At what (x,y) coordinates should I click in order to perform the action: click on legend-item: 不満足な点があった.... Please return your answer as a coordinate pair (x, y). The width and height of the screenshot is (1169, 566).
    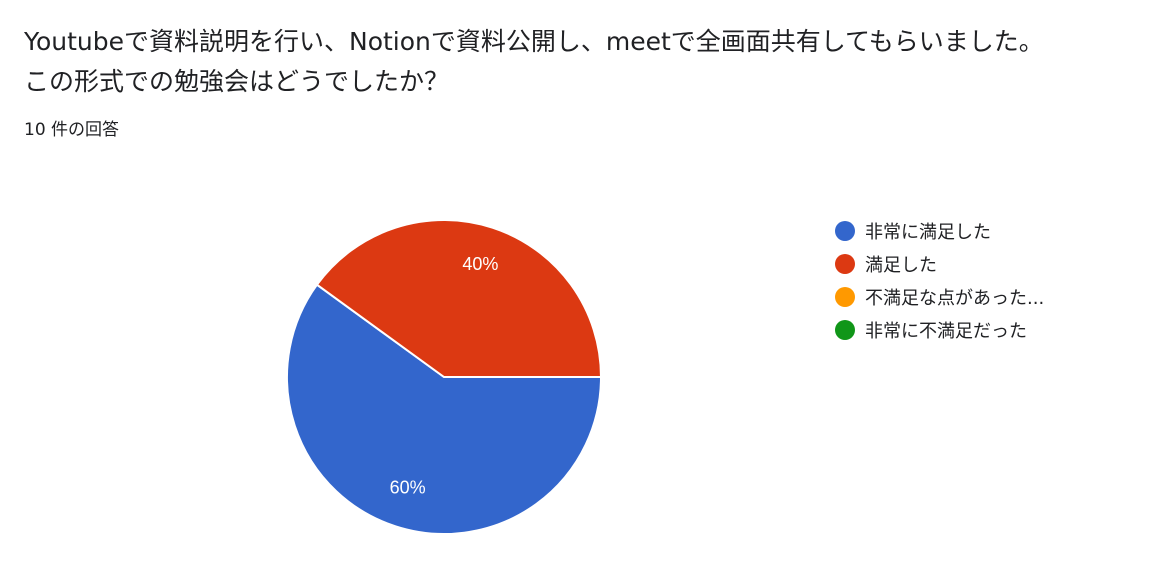
    Looking at the image, I should click on (939, 296).